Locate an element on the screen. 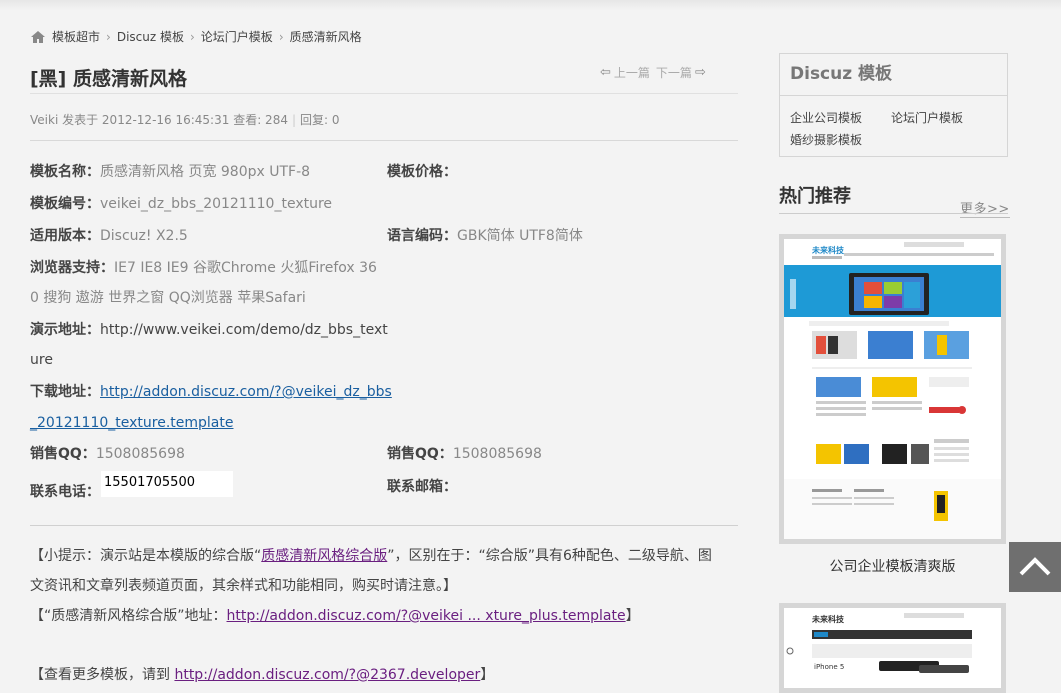 Image resolution: width=1061 pixels, height=693 pixels. reply-count: 回复: 0 is located at coordinates (320, 120).